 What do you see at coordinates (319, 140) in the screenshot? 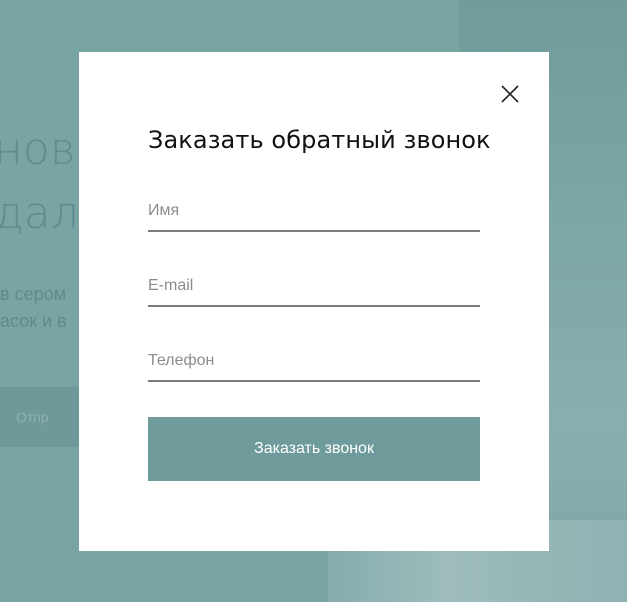
I see `modal-title: Заказать обратный звонок` at bounding box center [319, 140].